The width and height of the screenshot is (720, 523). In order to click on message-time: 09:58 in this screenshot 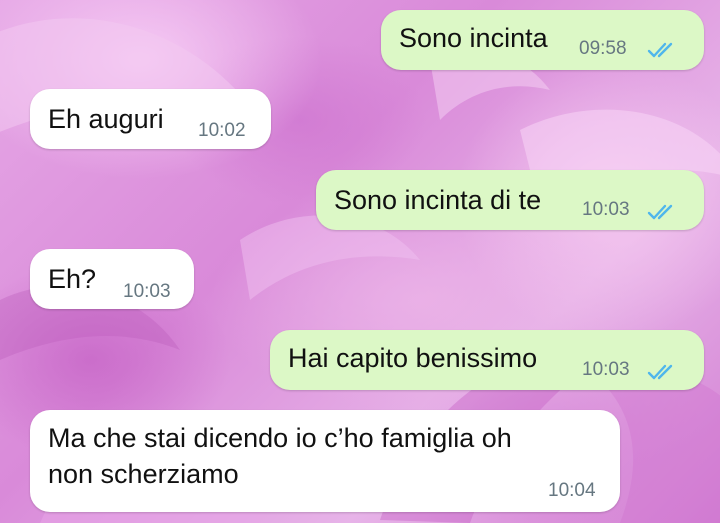, I will do `click(603, 48)`.